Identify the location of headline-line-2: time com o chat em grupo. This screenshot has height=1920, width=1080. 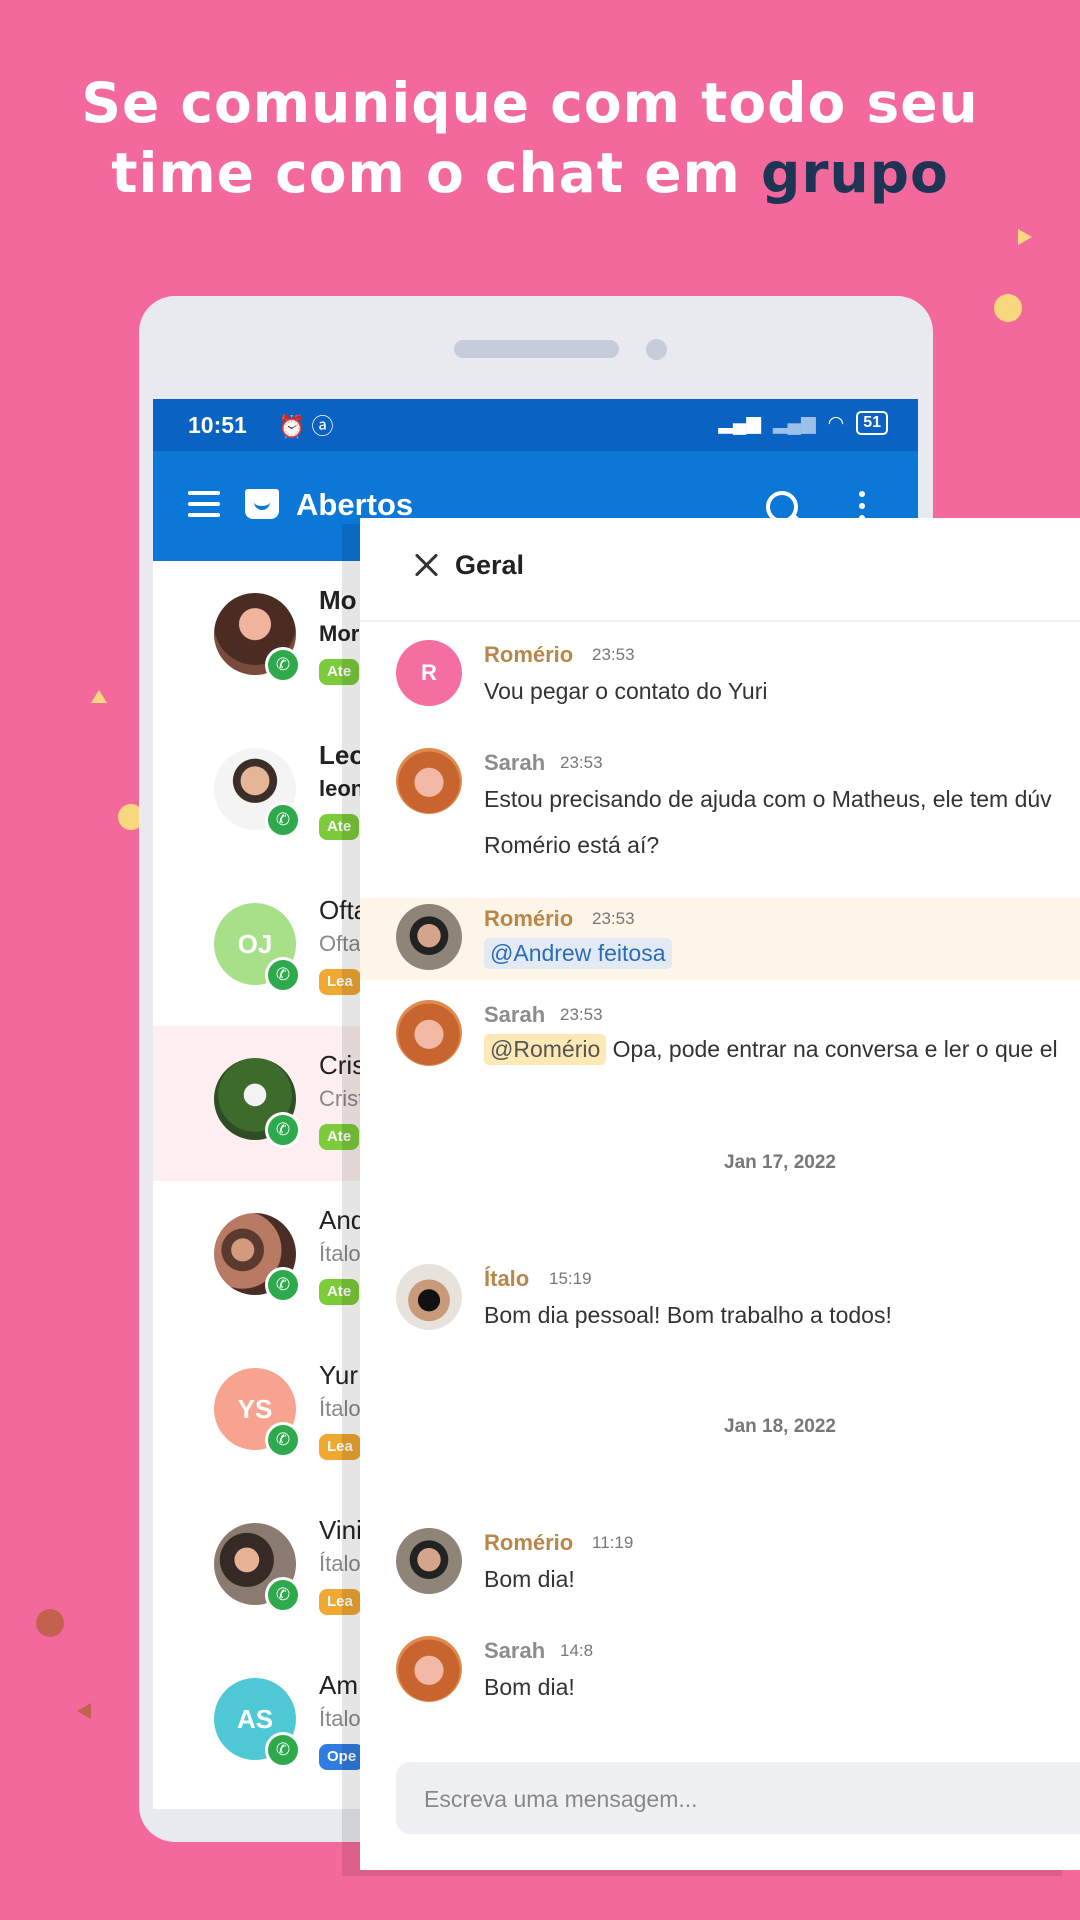
(530, 173).